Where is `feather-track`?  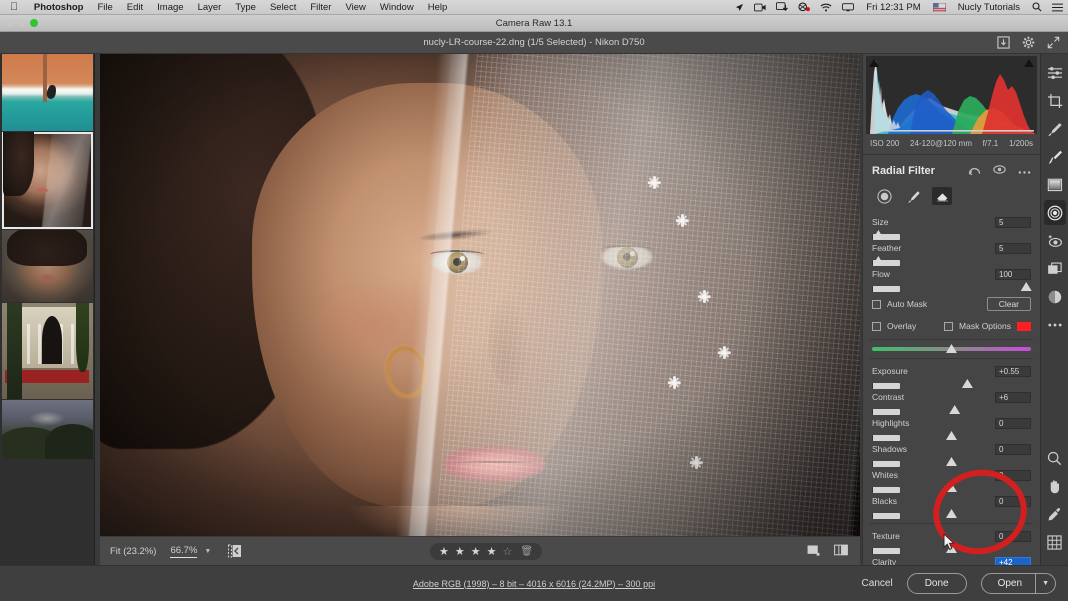
feather-track is located at coordinates (951, 261).